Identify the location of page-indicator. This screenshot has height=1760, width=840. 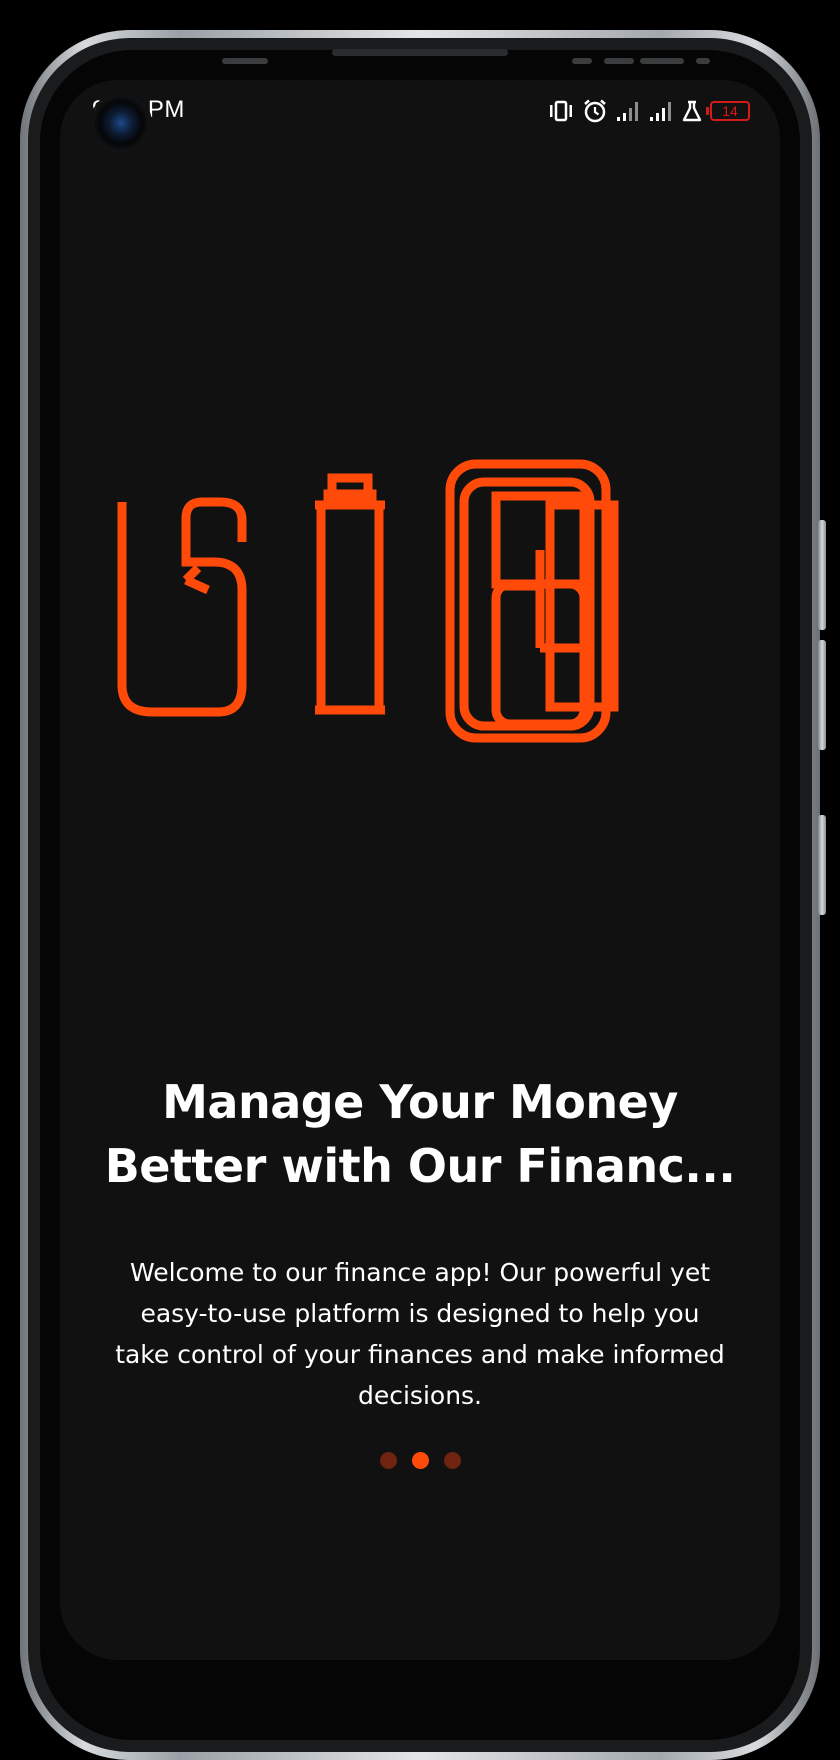
(420, 1460).